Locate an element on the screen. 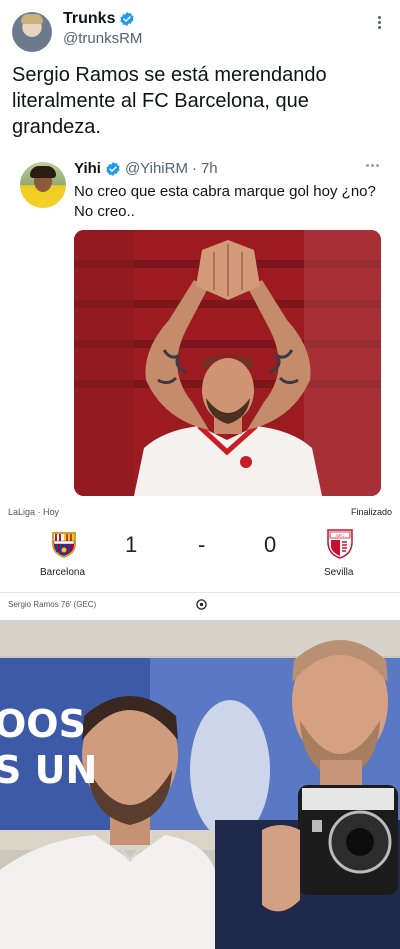  football-icon is located at coordinates (201, 604).